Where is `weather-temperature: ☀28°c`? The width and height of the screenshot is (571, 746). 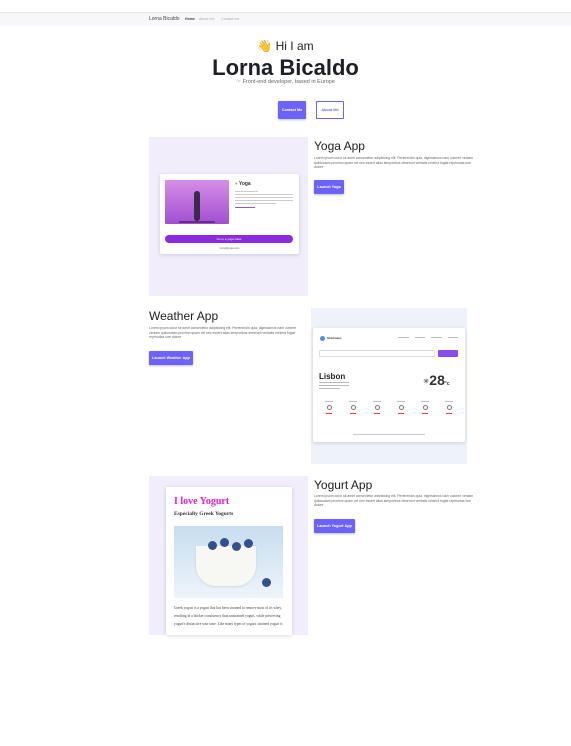
weather-temperature: ☀28°c is located at coordinates (436, 380).